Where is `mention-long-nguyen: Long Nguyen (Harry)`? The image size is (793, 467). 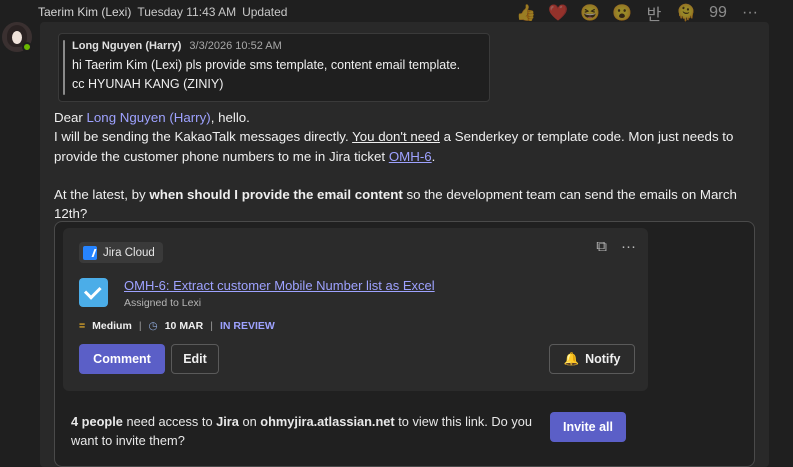
mention-long-nguyen: Long Nguyen (Harry) is located at coordinates (149, 117).